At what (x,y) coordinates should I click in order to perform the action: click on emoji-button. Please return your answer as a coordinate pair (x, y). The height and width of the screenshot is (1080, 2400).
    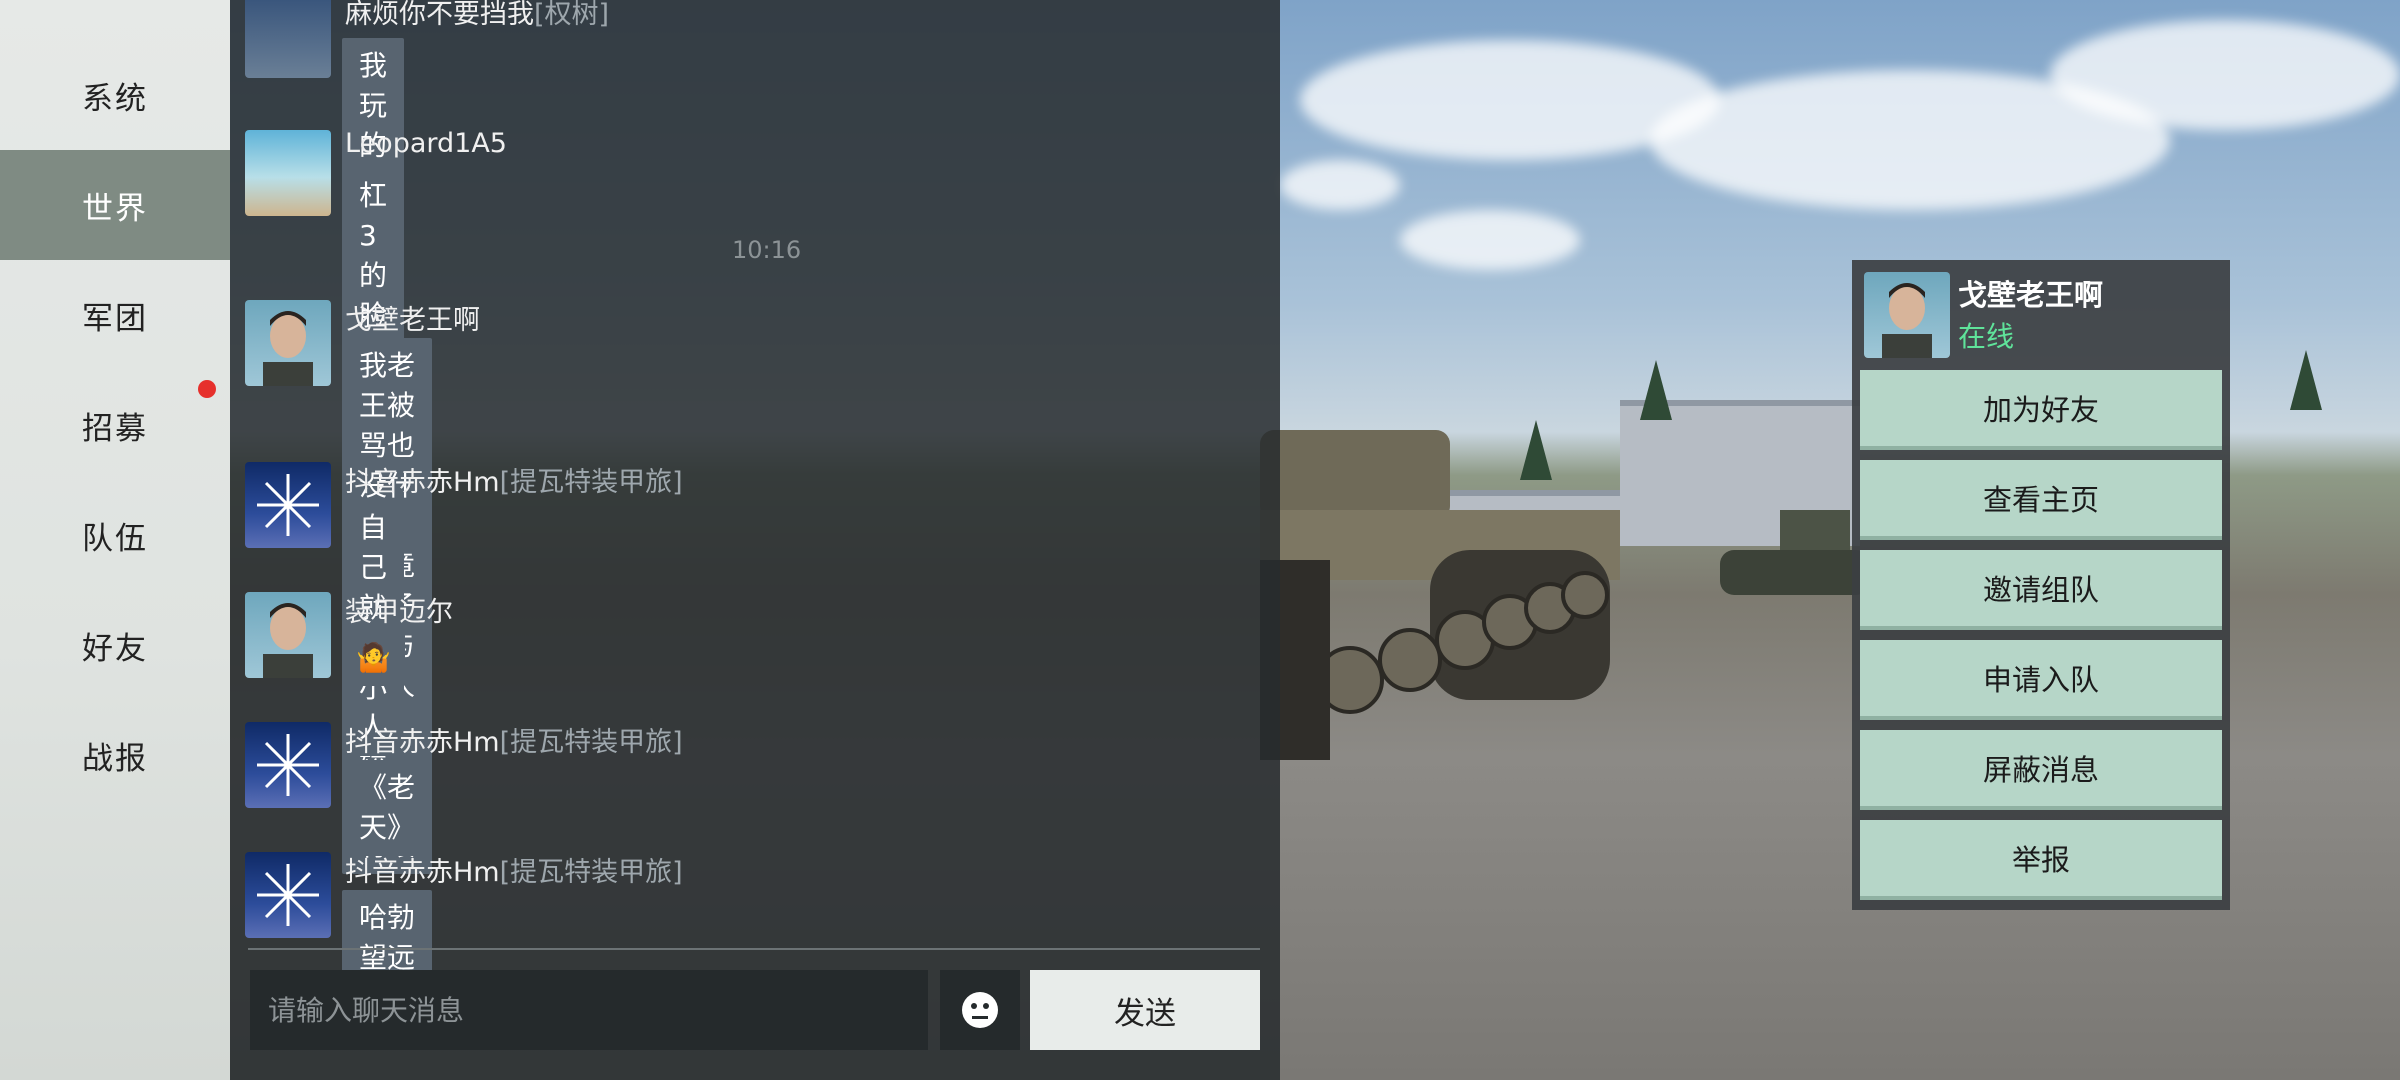
    Looking at the image, I should click on (980, 1010).